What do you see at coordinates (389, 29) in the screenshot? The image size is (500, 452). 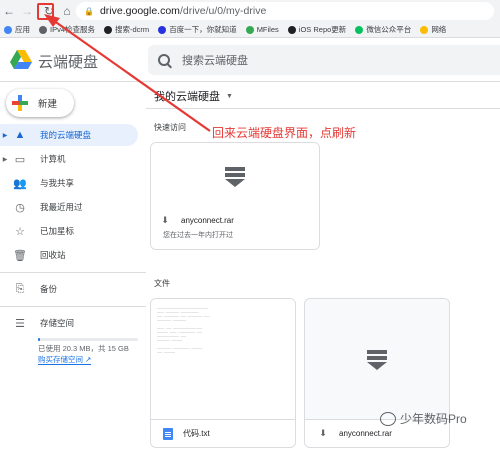 I see `bookmark-label: 微信公众平台` at bounding box center [389, 29].